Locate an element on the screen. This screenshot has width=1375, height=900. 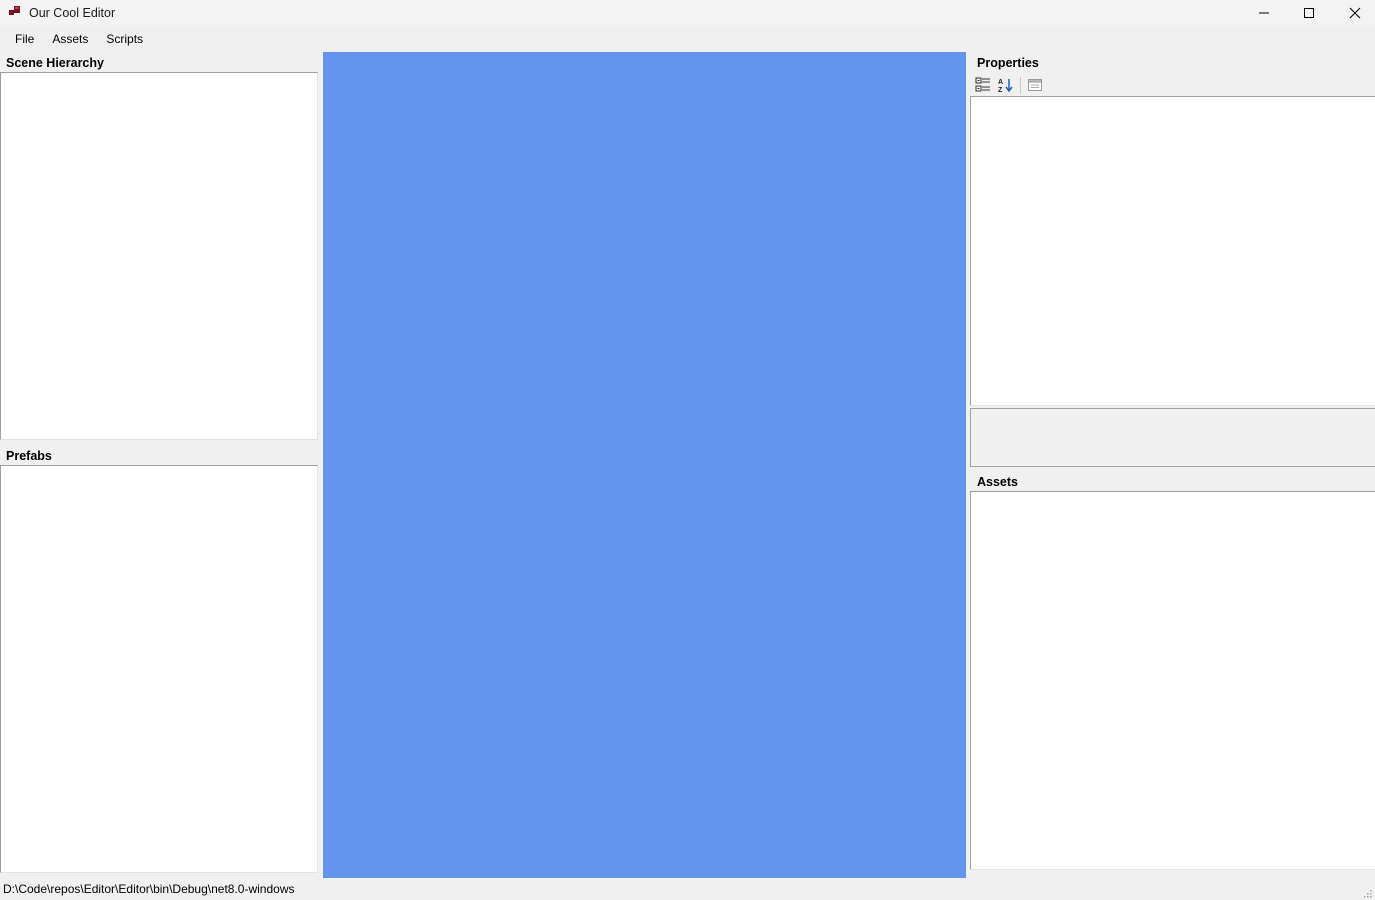
scene-hierarchy-tree is located at coordinates (159, 256).